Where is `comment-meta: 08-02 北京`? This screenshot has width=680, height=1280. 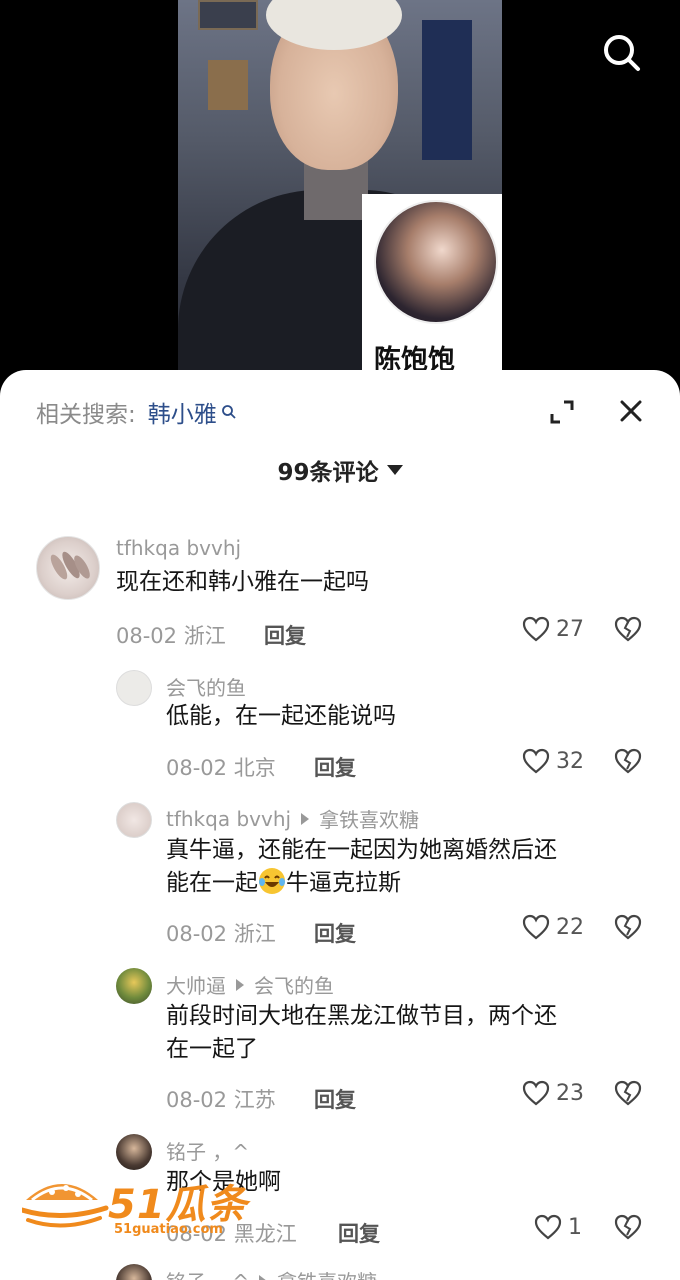 comment-meta: 08-02 北京 is located at coordinates (221, 767).